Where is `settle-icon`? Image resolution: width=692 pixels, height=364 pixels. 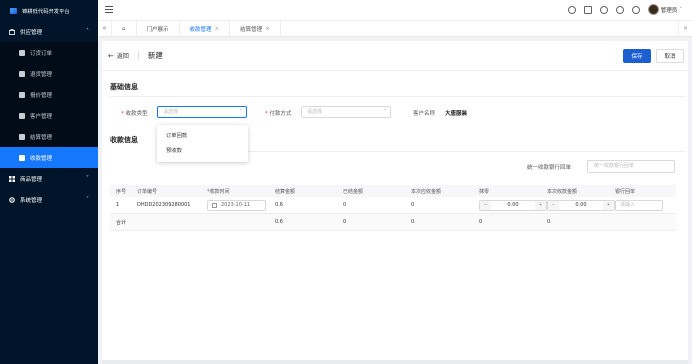 settle-icon is located at coordinates (22, 136).